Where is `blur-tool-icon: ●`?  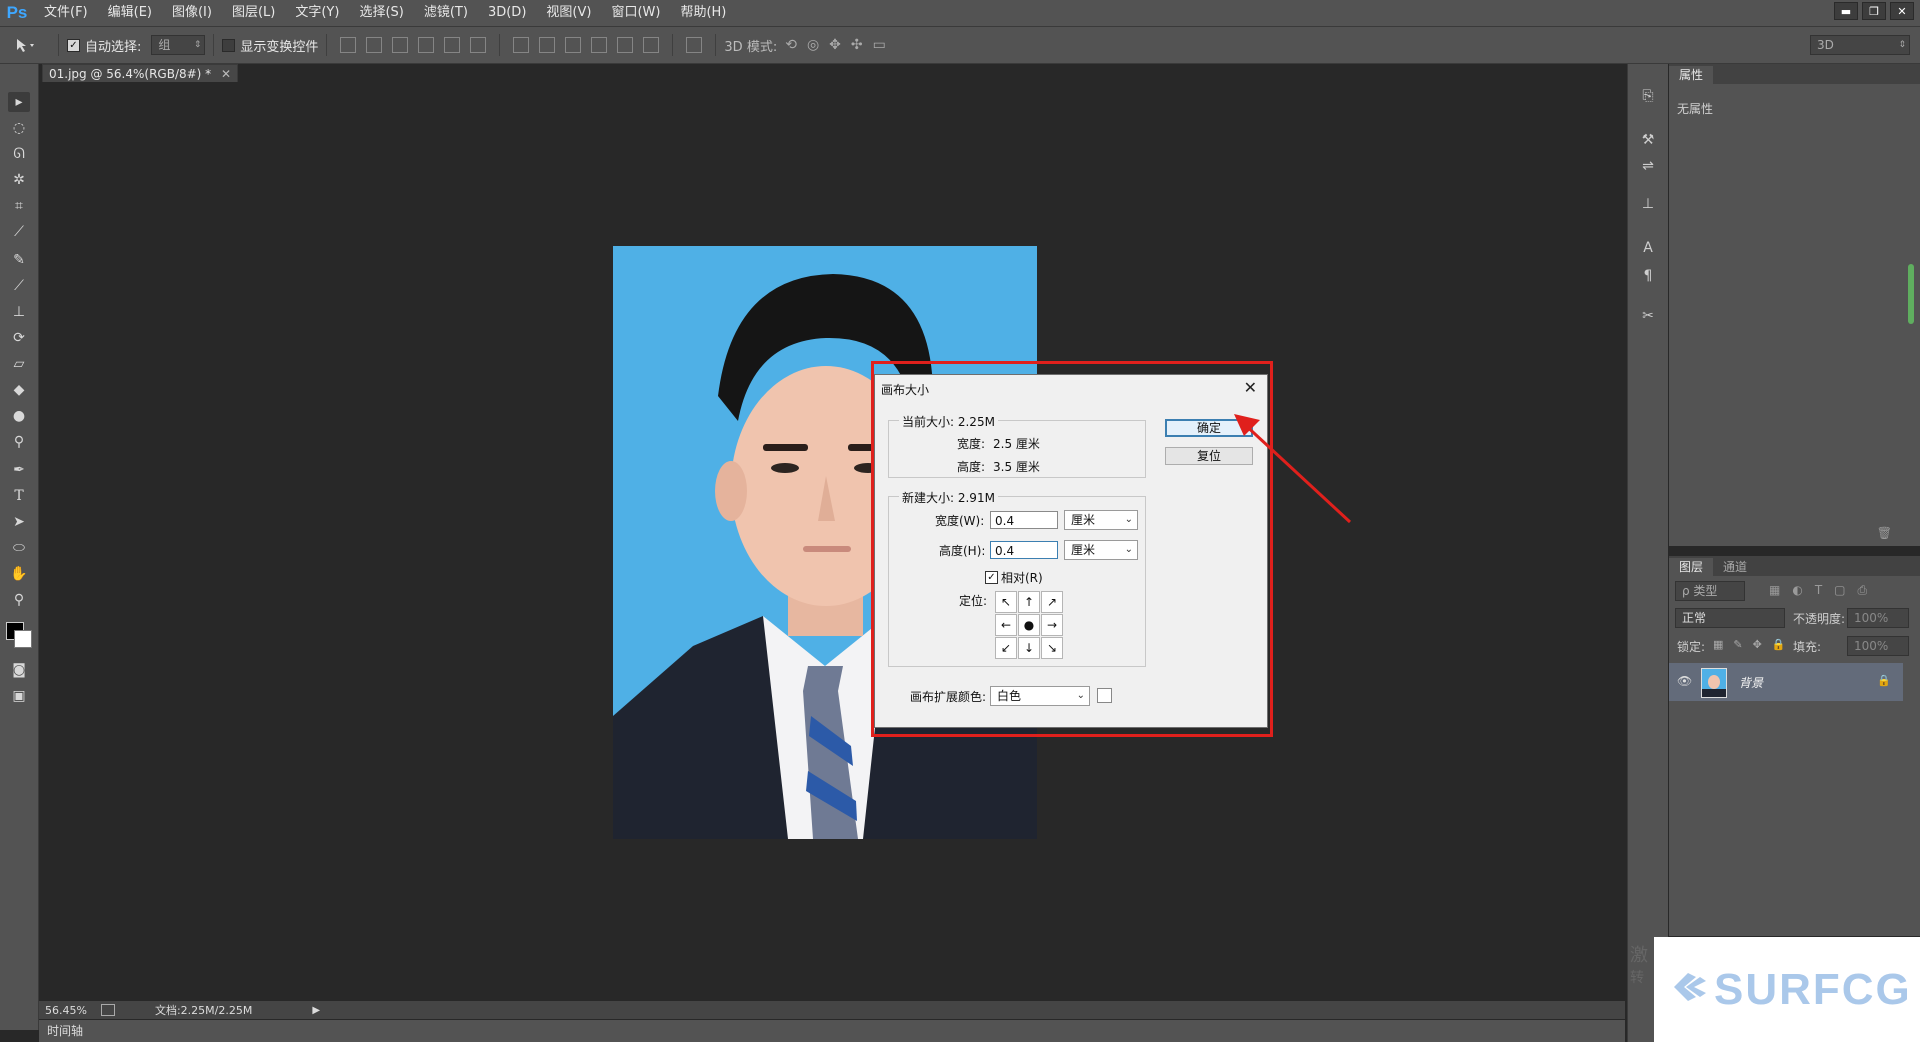
blur-tool-icon: ● is located at coordinates (19, 416).